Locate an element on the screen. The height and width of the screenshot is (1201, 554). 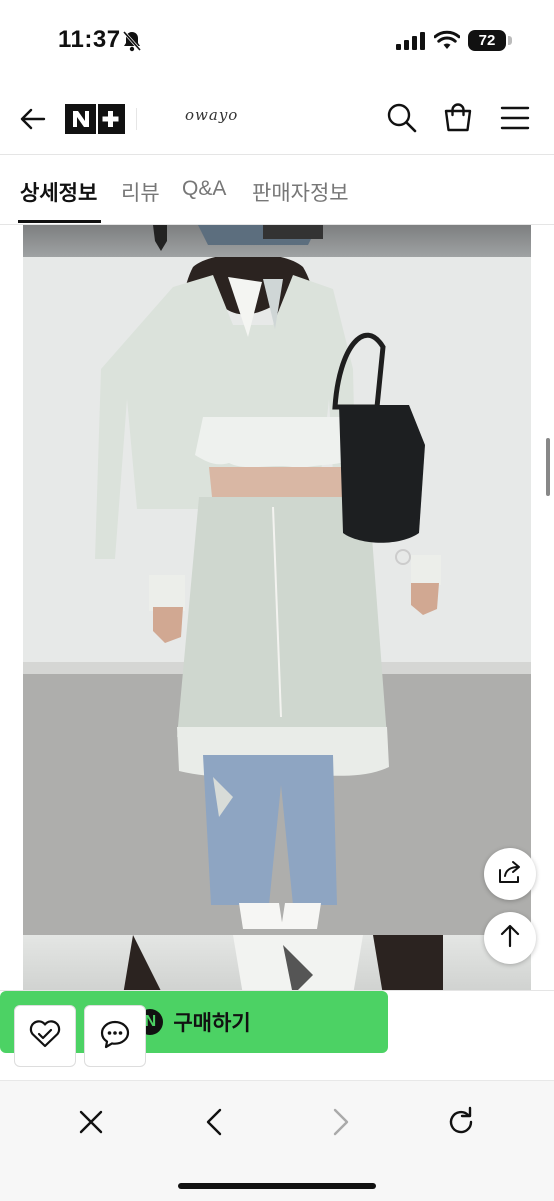
status-time: 11:37 is located at coordinates (89, 39).